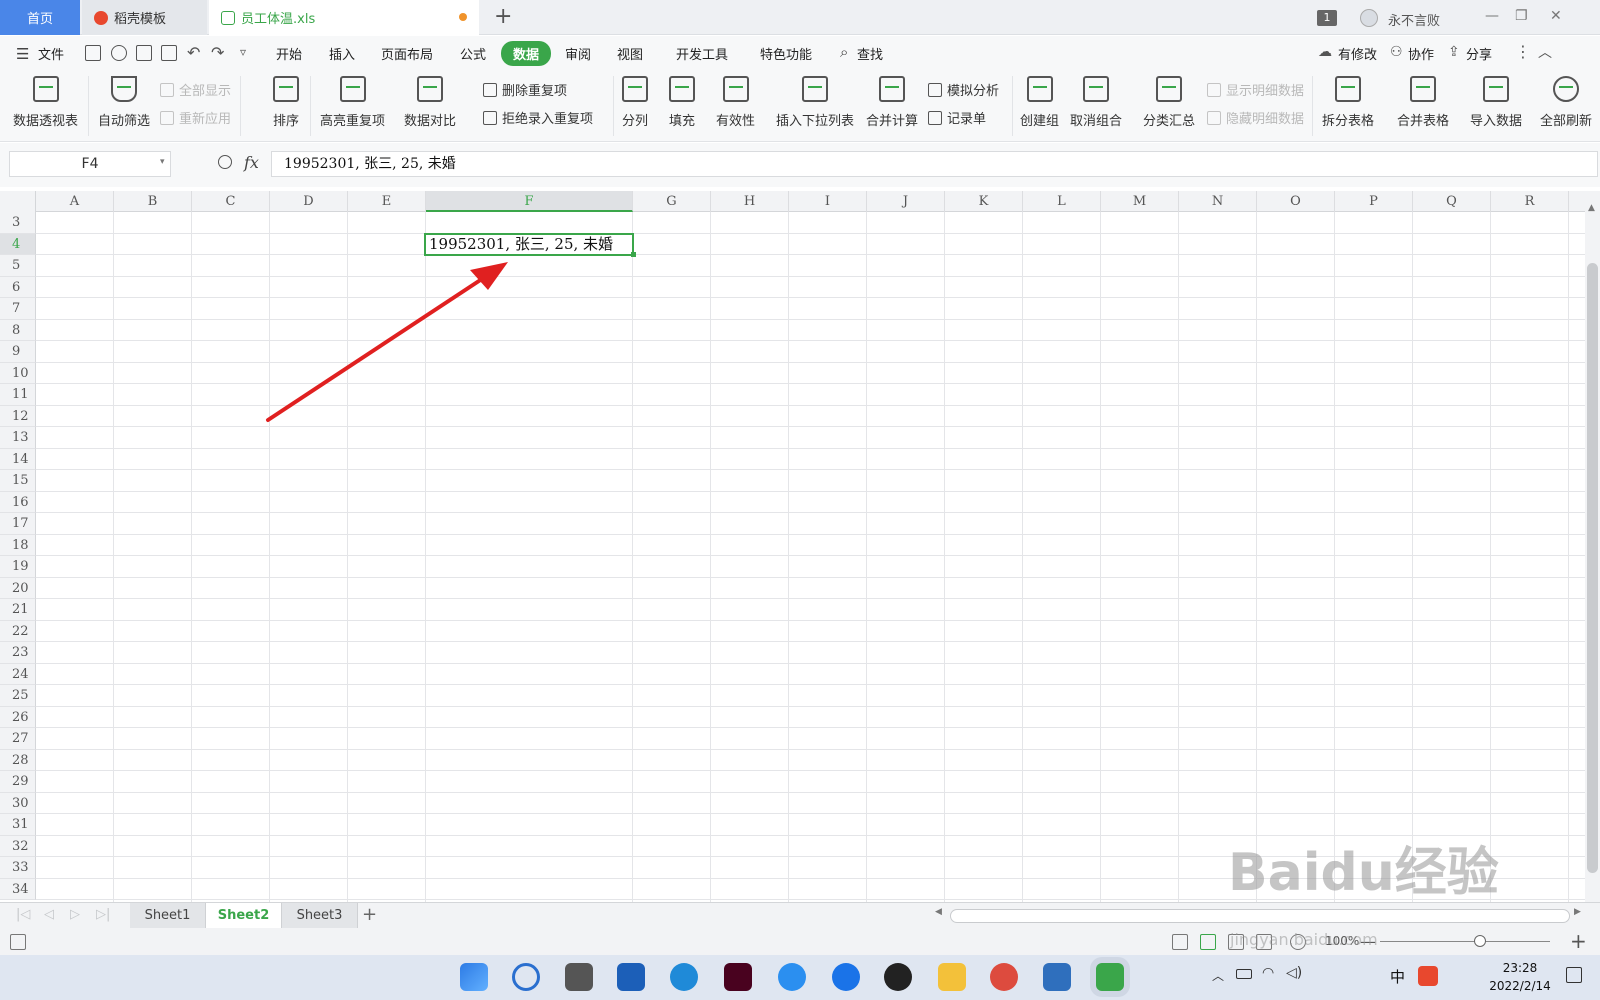  Describe the element at coordinates (90, 164) in the screenshot. I see `name-box: F4` at that location.